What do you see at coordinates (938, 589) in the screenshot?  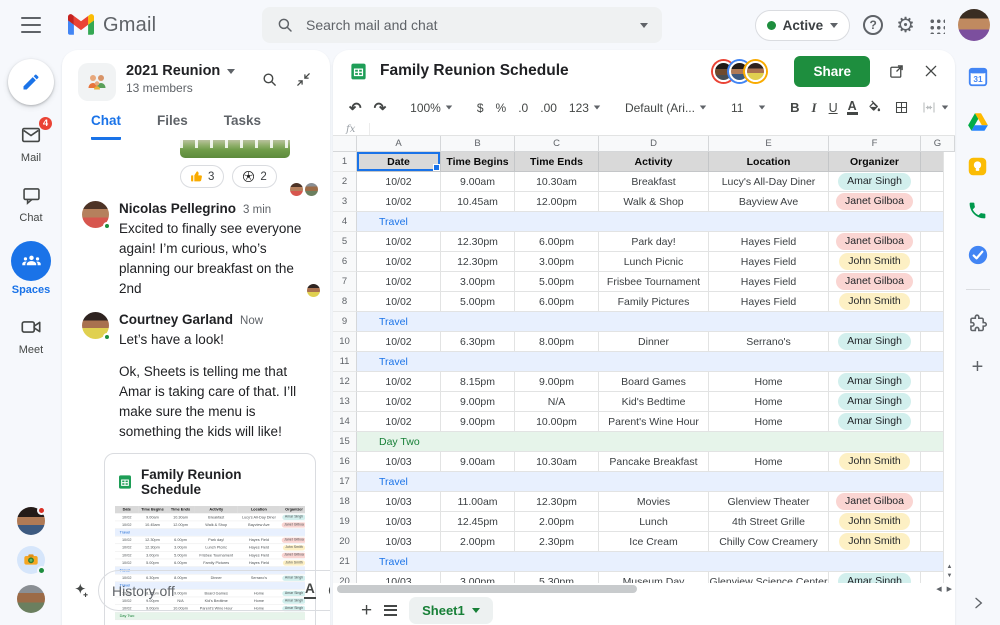 I see `scroll-left-icon: ◀` at bounding box center [938, 589].